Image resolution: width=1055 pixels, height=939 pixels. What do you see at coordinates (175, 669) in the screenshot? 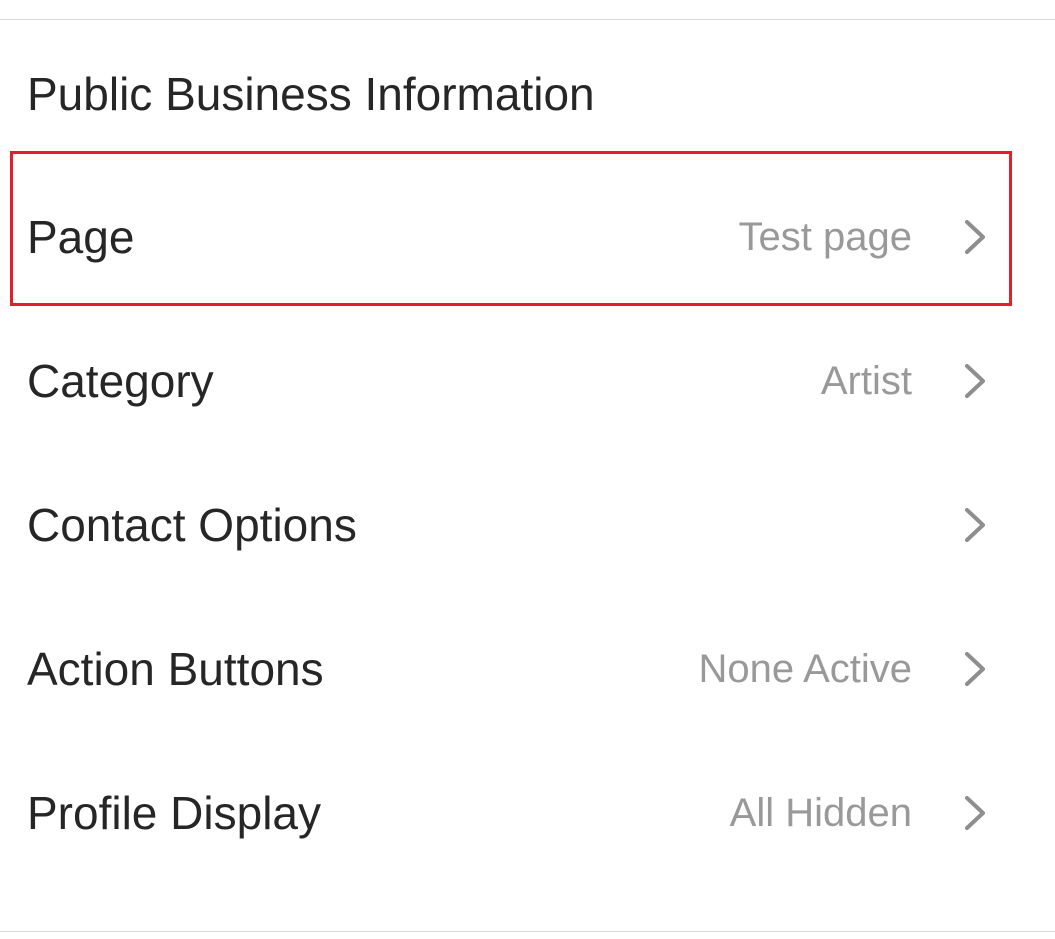
I see `row-label: Action Buttons` at bounding box center [175, 669].